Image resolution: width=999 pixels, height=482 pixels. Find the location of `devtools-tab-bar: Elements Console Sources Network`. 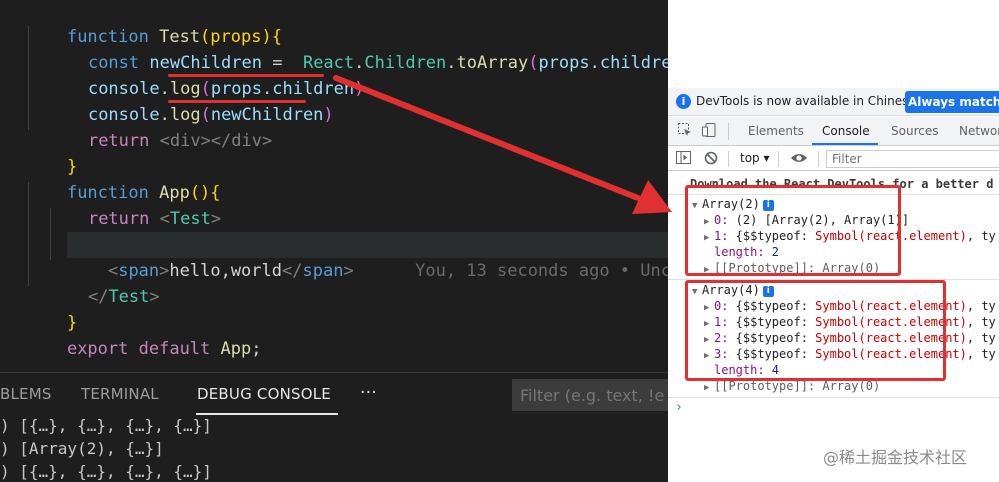

devtools-tab-bar: Elements Console Sources Network is located at coordinates (833, 131).